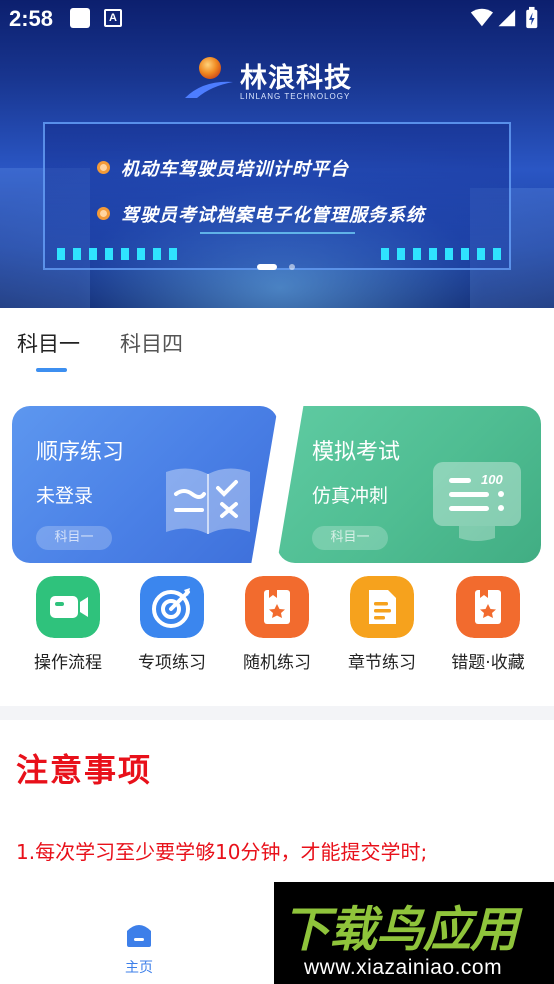 The width and height of the screenshot is (554, 984). Describe the element at coordinates (172, 607) in the screenshot. I see `target-icon` at that location.